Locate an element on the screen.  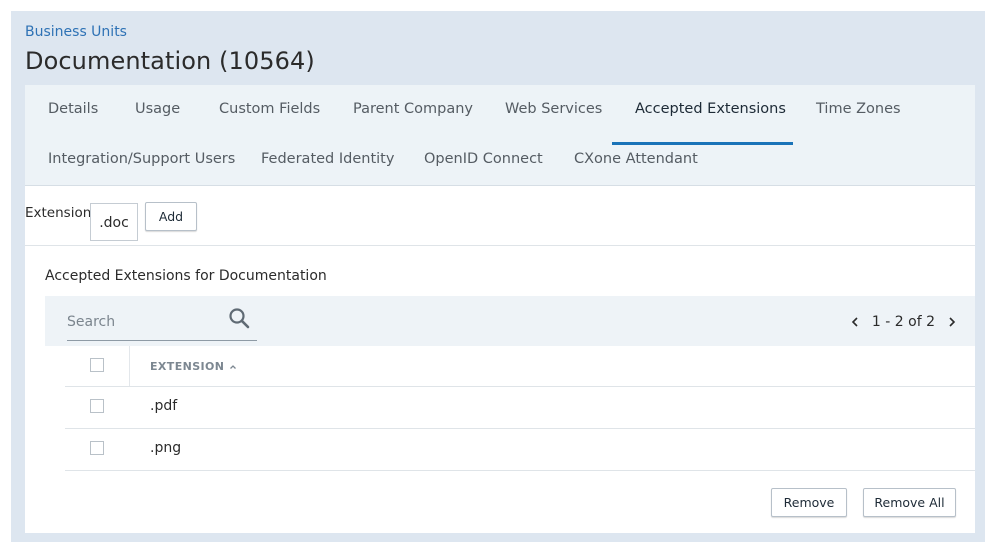
table-row: .pdf is located at coordinates (520, 408).